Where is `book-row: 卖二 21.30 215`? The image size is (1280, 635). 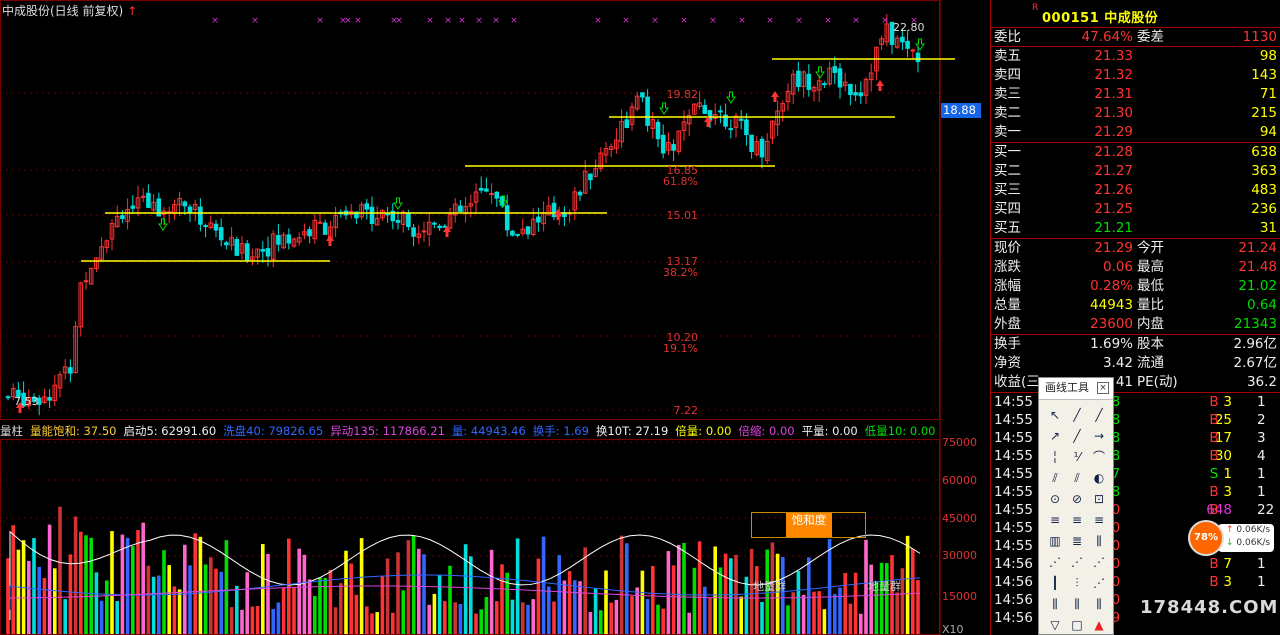
book-row: 卖二 21.30 215 is located at coordinates (1135, 113).